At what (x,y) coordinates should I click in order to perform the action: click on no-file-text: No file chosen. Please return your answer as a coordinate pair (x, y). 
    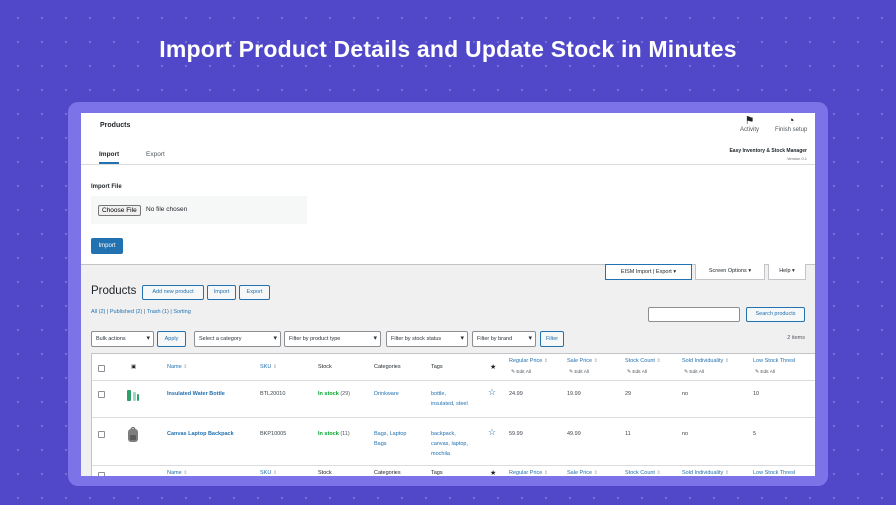
    Looking at the image, I should click on (167, 209).